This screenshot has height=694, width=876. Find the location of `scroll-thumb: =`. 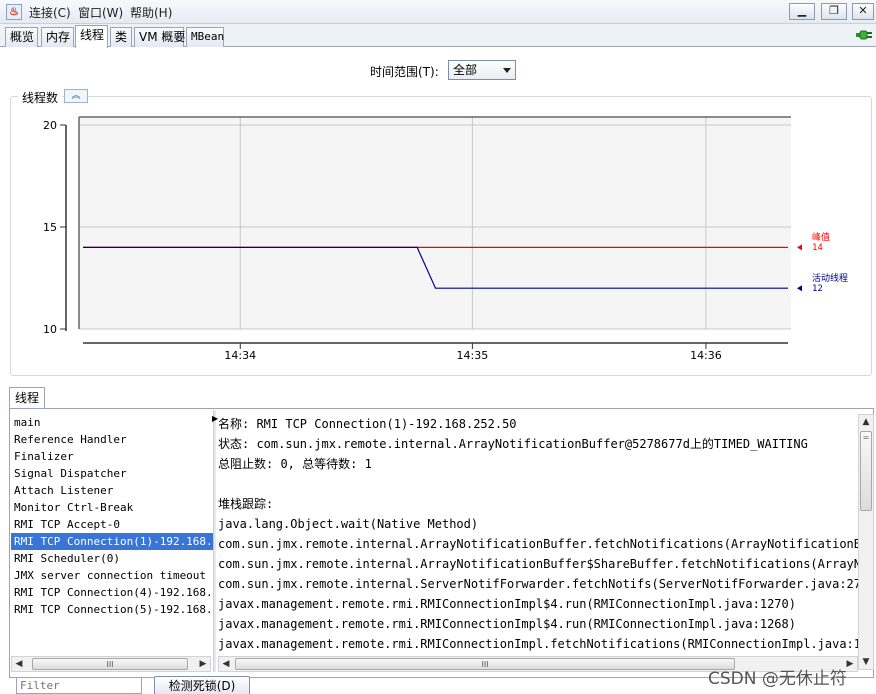

scroll-thumb: = is located at coordinates (866, 471).